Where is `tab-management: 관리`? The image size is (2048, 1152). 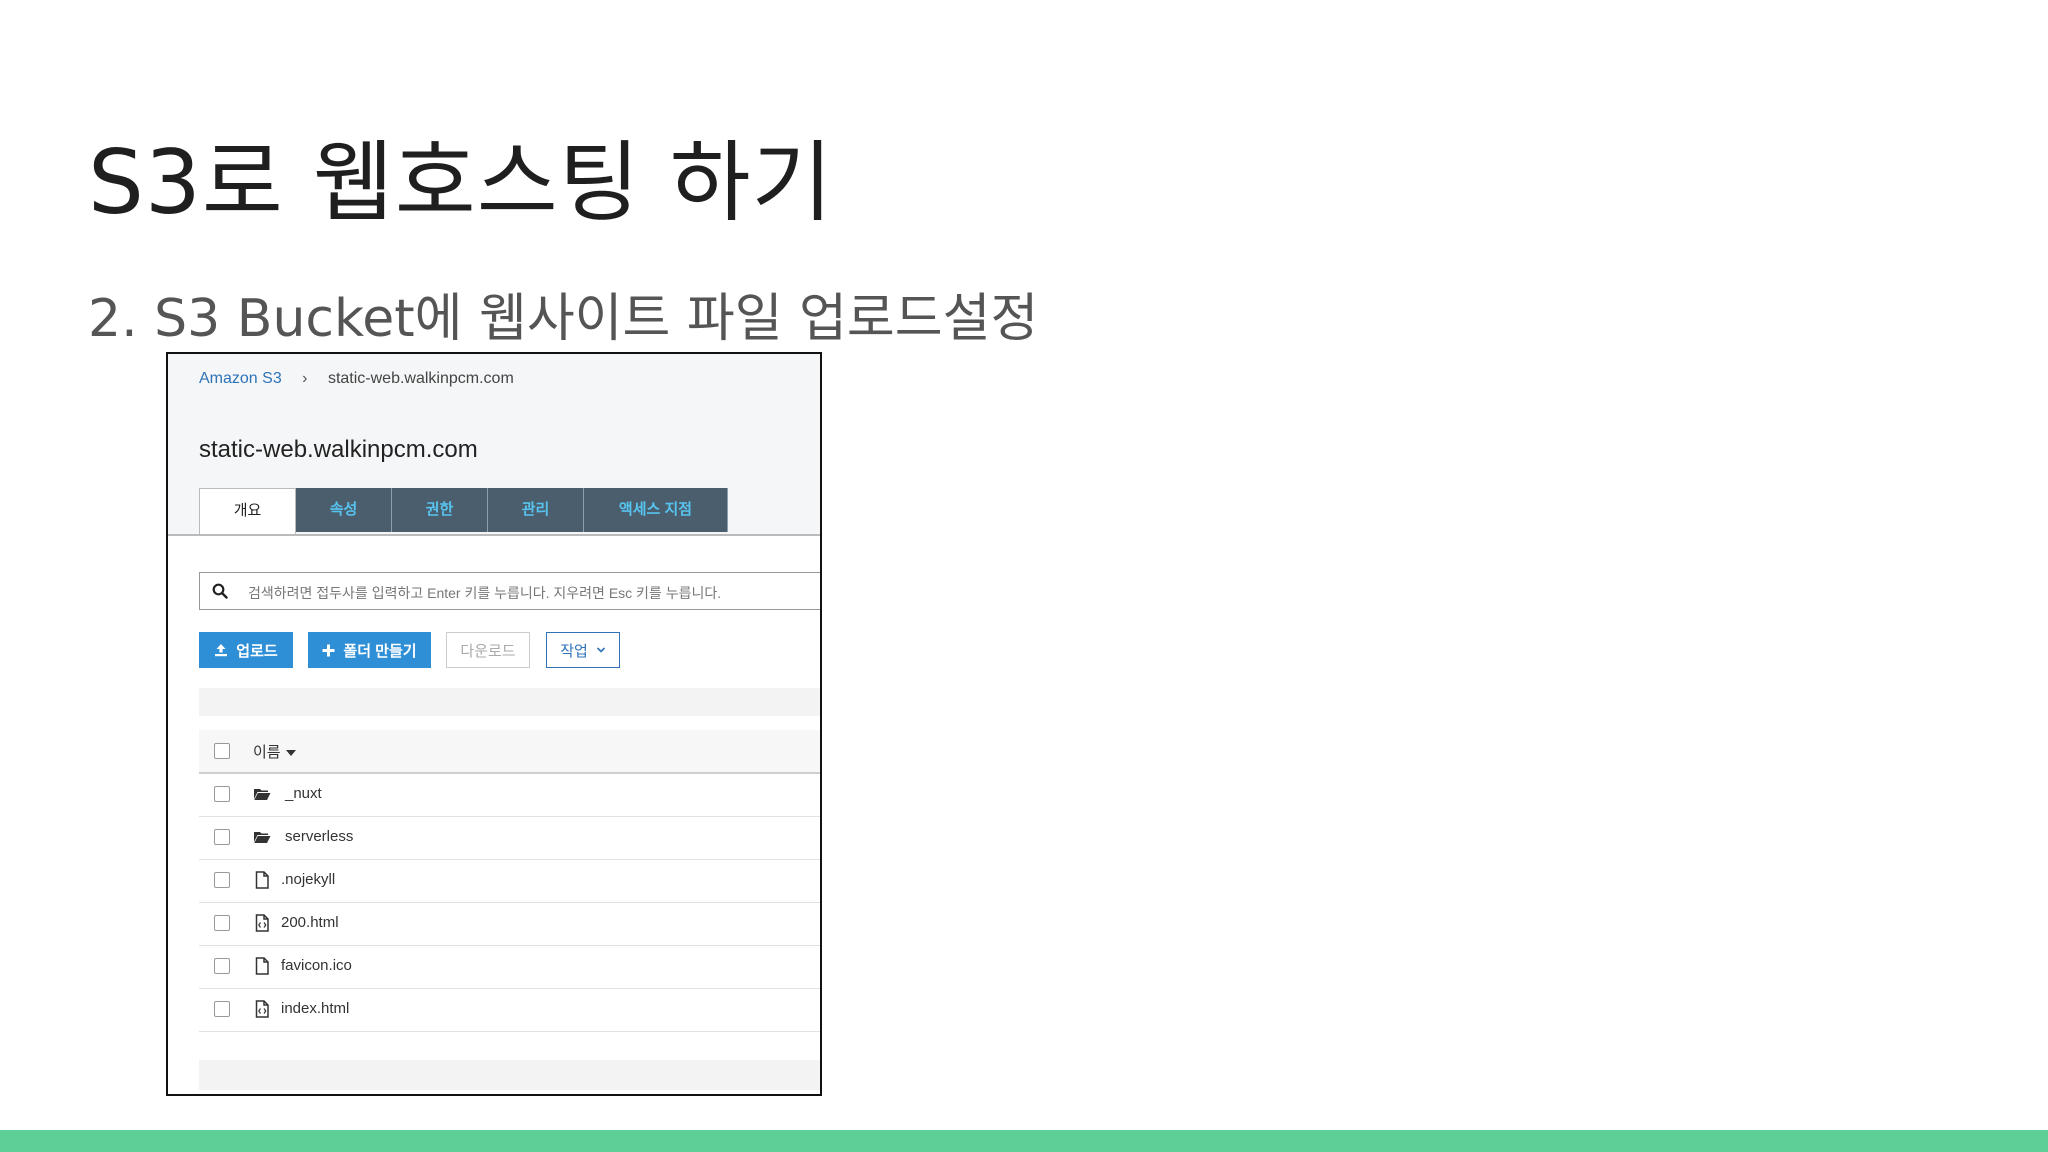 tab-management: 관리 is located at coordinates (536, 510).